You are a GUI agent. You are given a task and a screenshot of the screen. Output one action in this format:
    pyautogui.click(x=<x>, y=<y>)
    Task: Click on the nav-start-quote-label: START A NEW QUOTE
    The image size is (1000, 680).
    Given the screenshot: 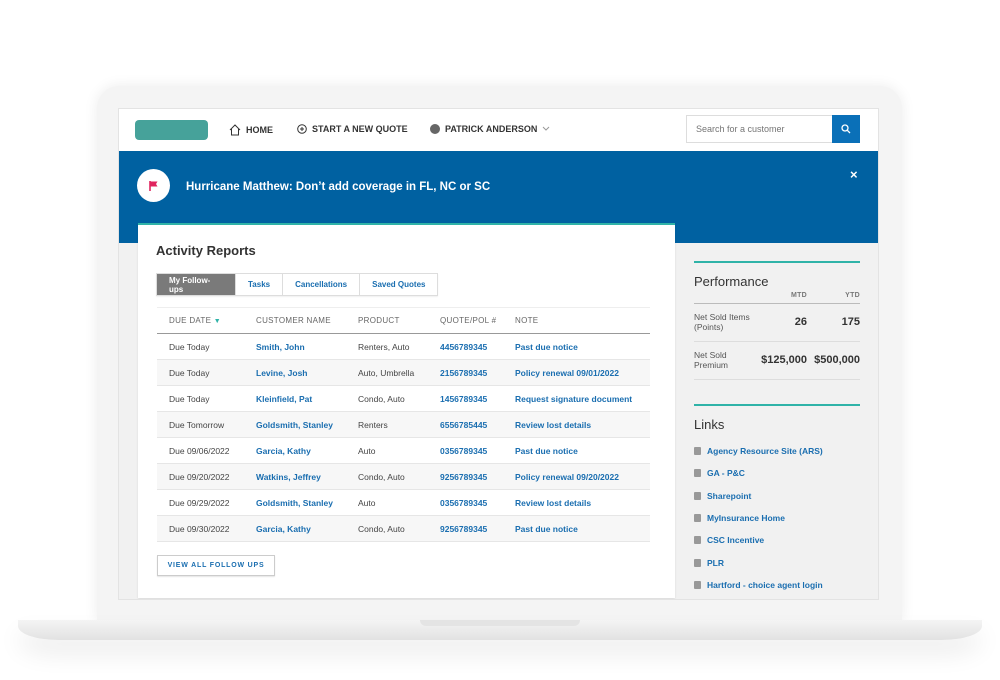 What is the action you would take?
    pyautogui.click(x=360, y=129)
    